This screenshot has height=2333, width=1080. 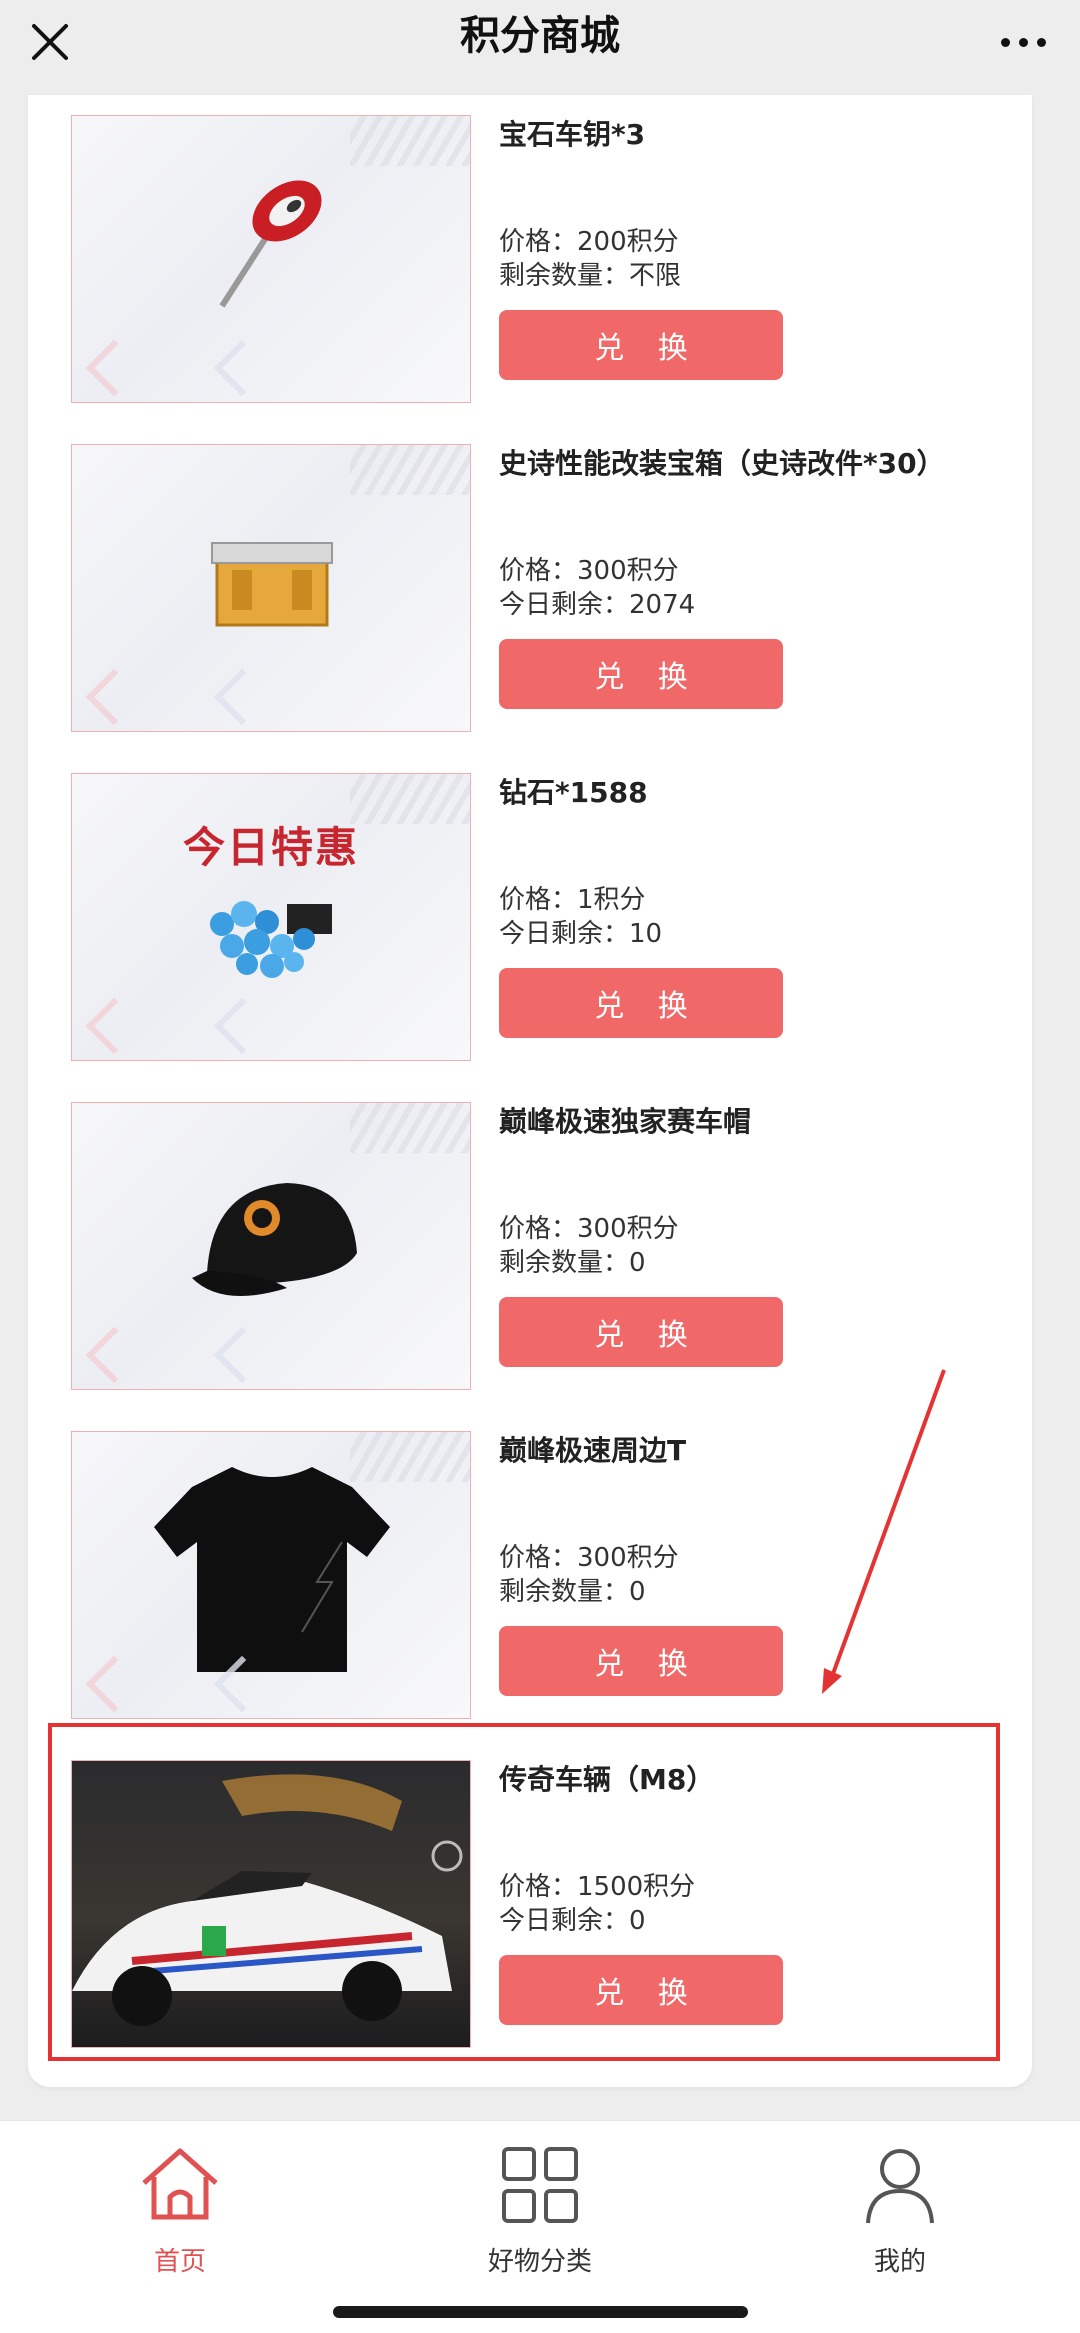 What do you see at coordinates (589, 242) in the screenshot?
I see `product-price: 价格：200积分` at bounding box center [589, 242].